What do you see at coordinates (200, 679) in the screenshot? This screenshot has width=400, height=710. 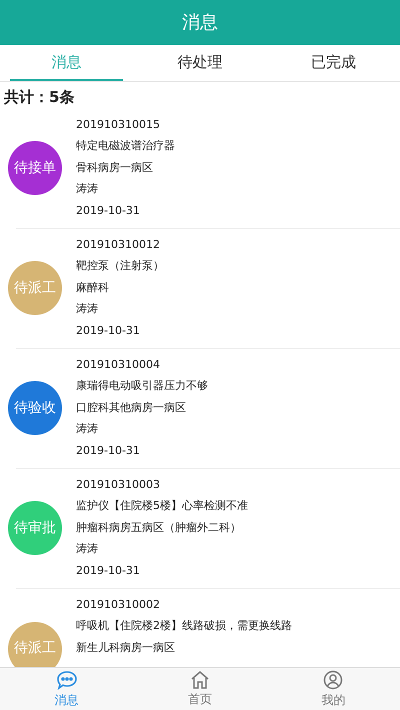 I see `home-icon` at bounding box center [200, 679].